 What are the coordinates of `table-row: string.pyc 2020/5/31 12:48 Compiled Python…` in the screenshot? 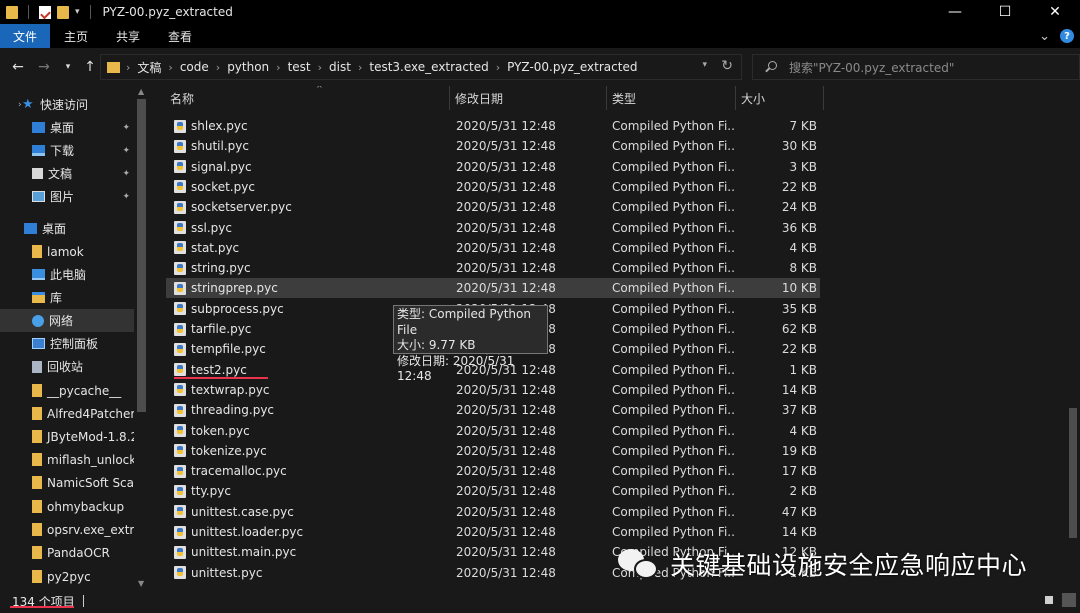 It's located at (493, 268).